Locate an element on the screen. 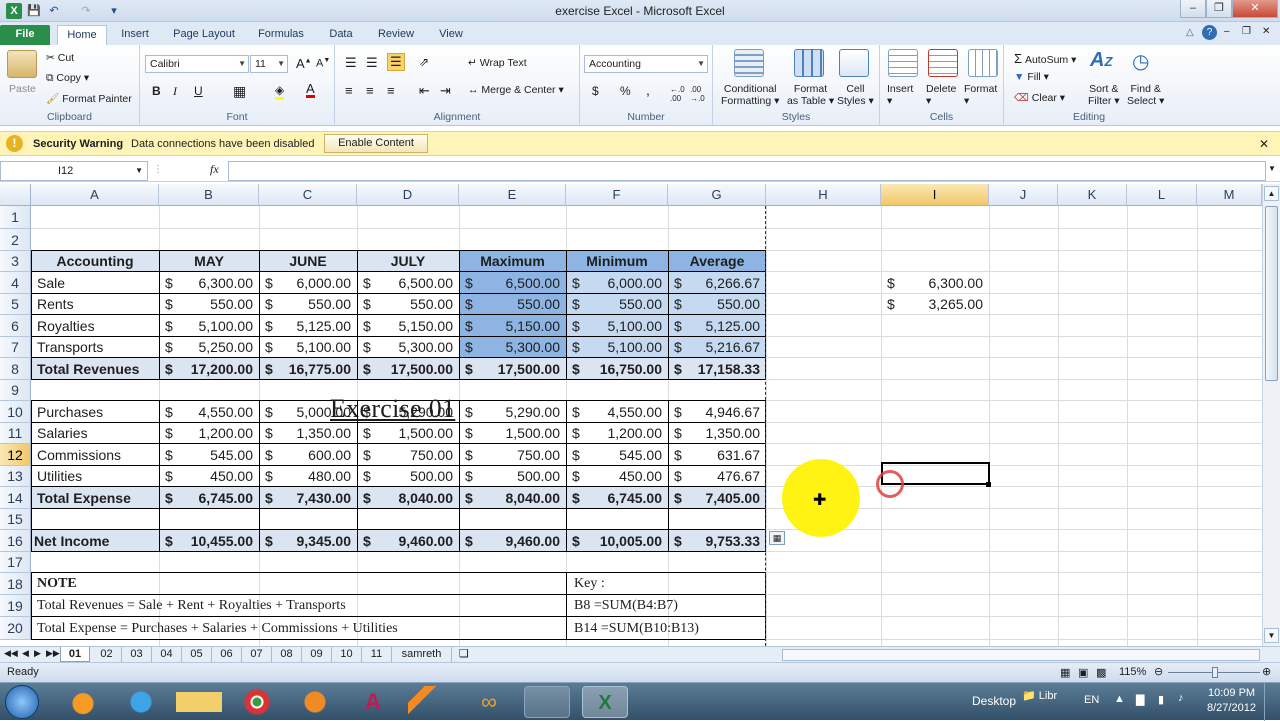 The width and height of the screenshot is (1280, 721). money-cell: $9,460.00 is located at coordinates (408, 541).